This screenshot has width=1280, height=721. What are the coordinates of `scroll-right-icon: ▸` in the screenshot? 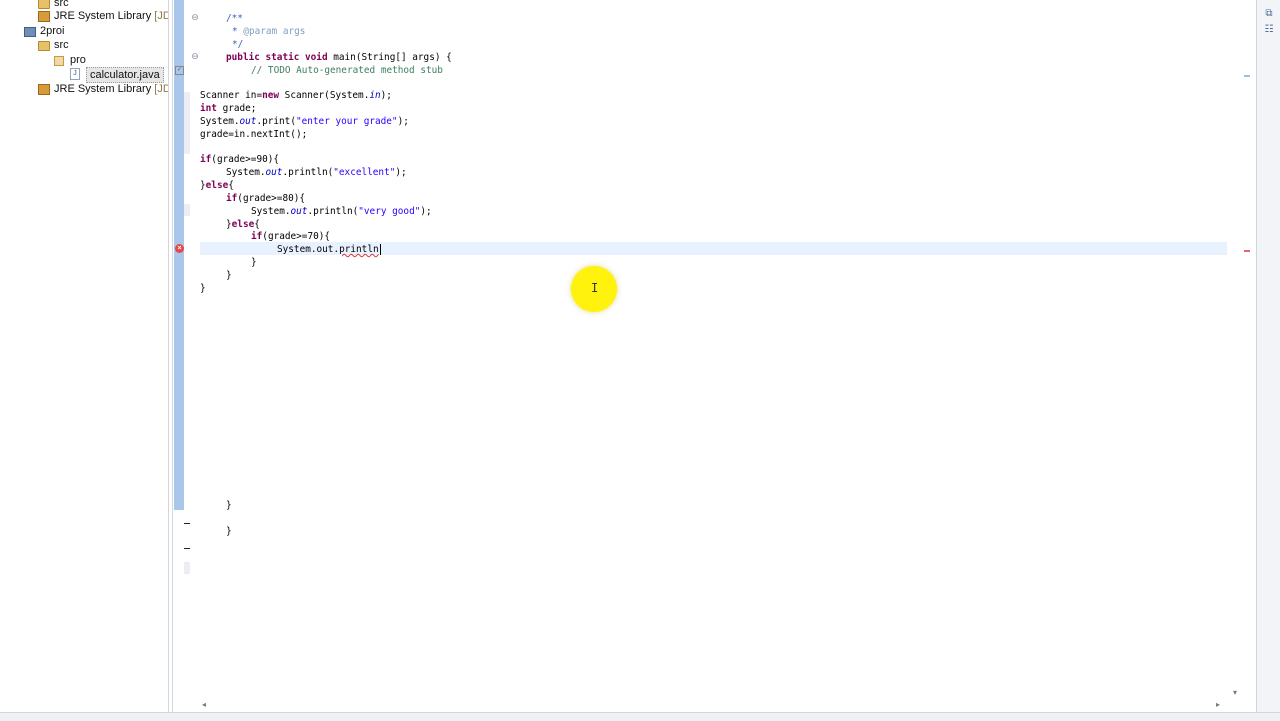 It's located at (1218, 704).